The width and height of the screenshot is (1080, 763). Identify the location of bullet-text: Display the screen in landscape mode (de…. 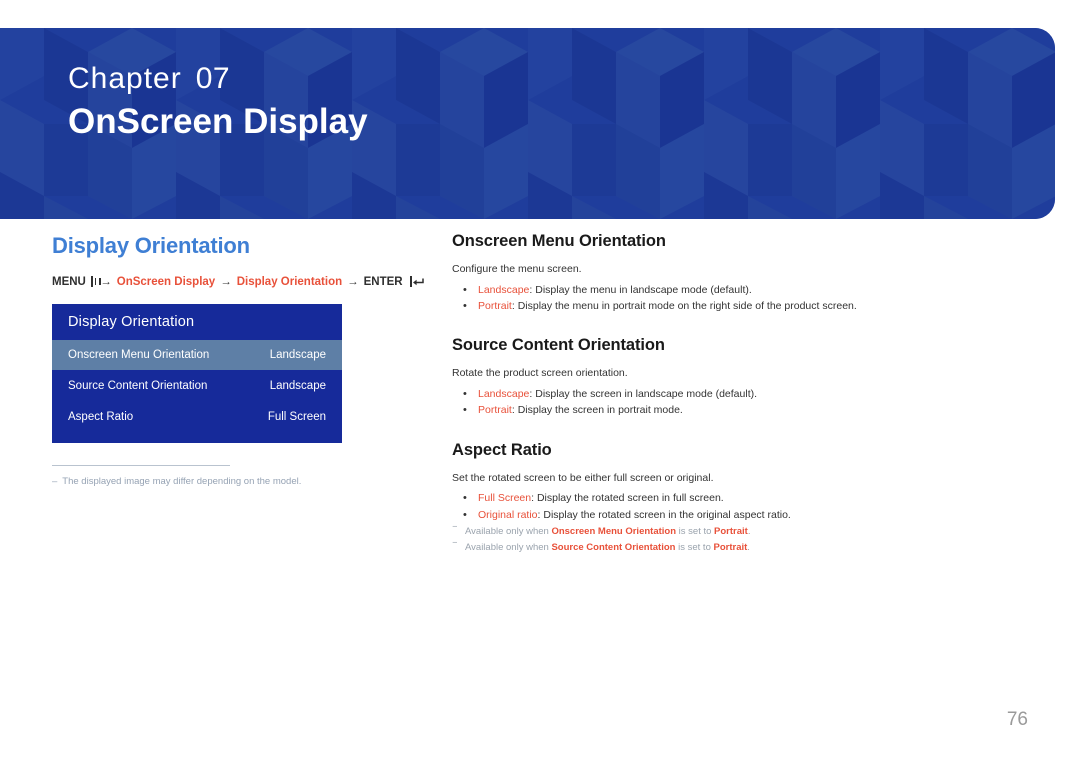
(646, 394).